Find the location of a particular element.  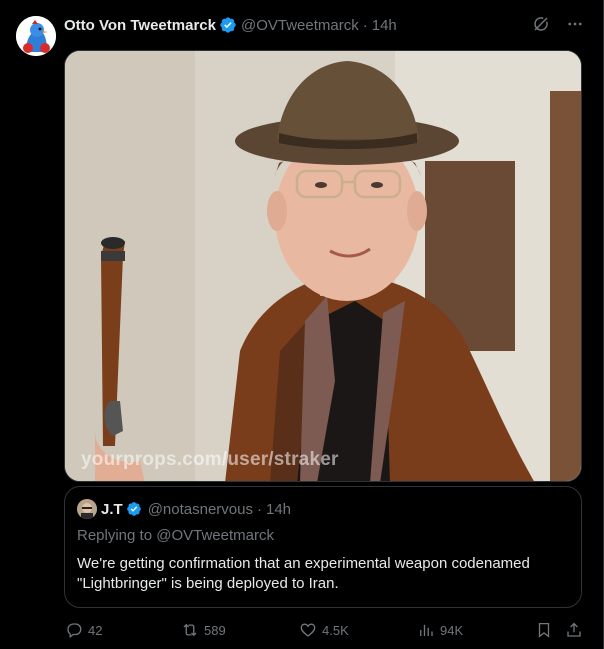

like-count: 4.5K is located at coordinates (335, 630).